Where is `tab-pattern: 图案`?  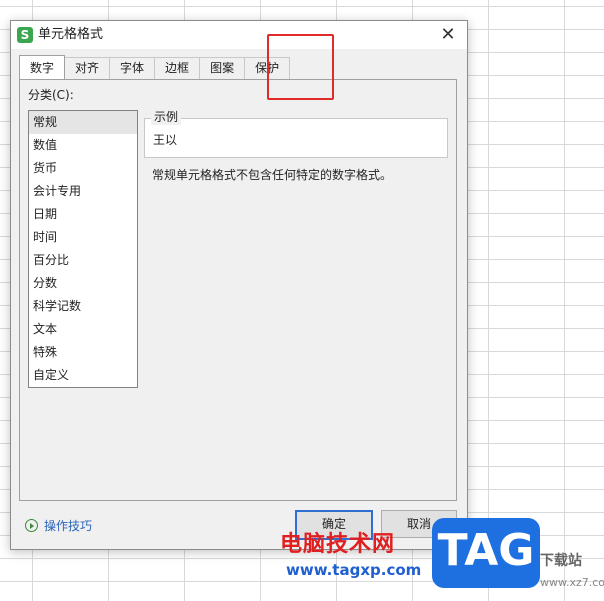
tab-pattern: 图案 is located at coordinates (222, 68).